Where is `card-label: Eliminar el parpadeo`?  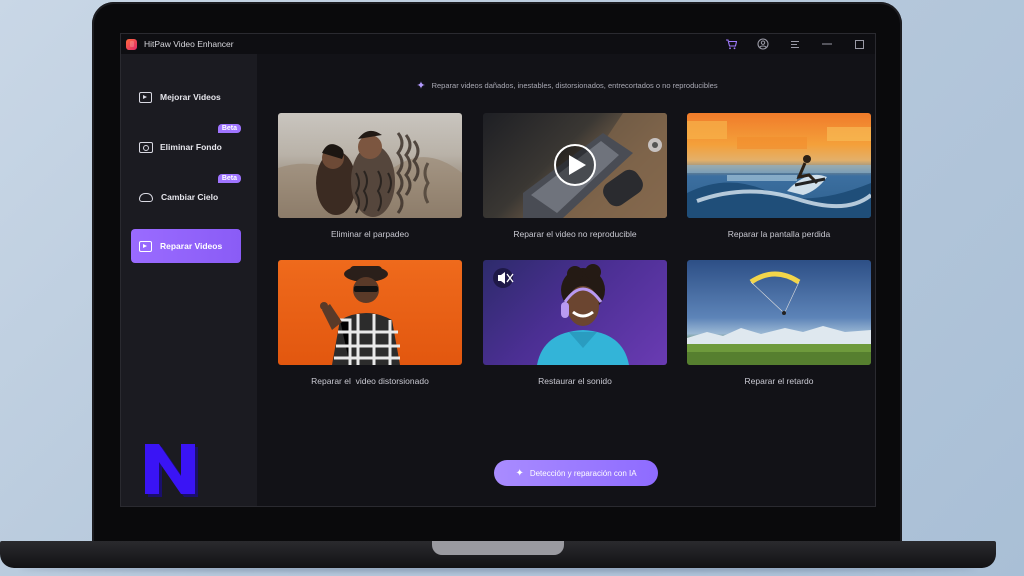
card-label: Eliminar el parpadeo is located at coordinates (370, 234).